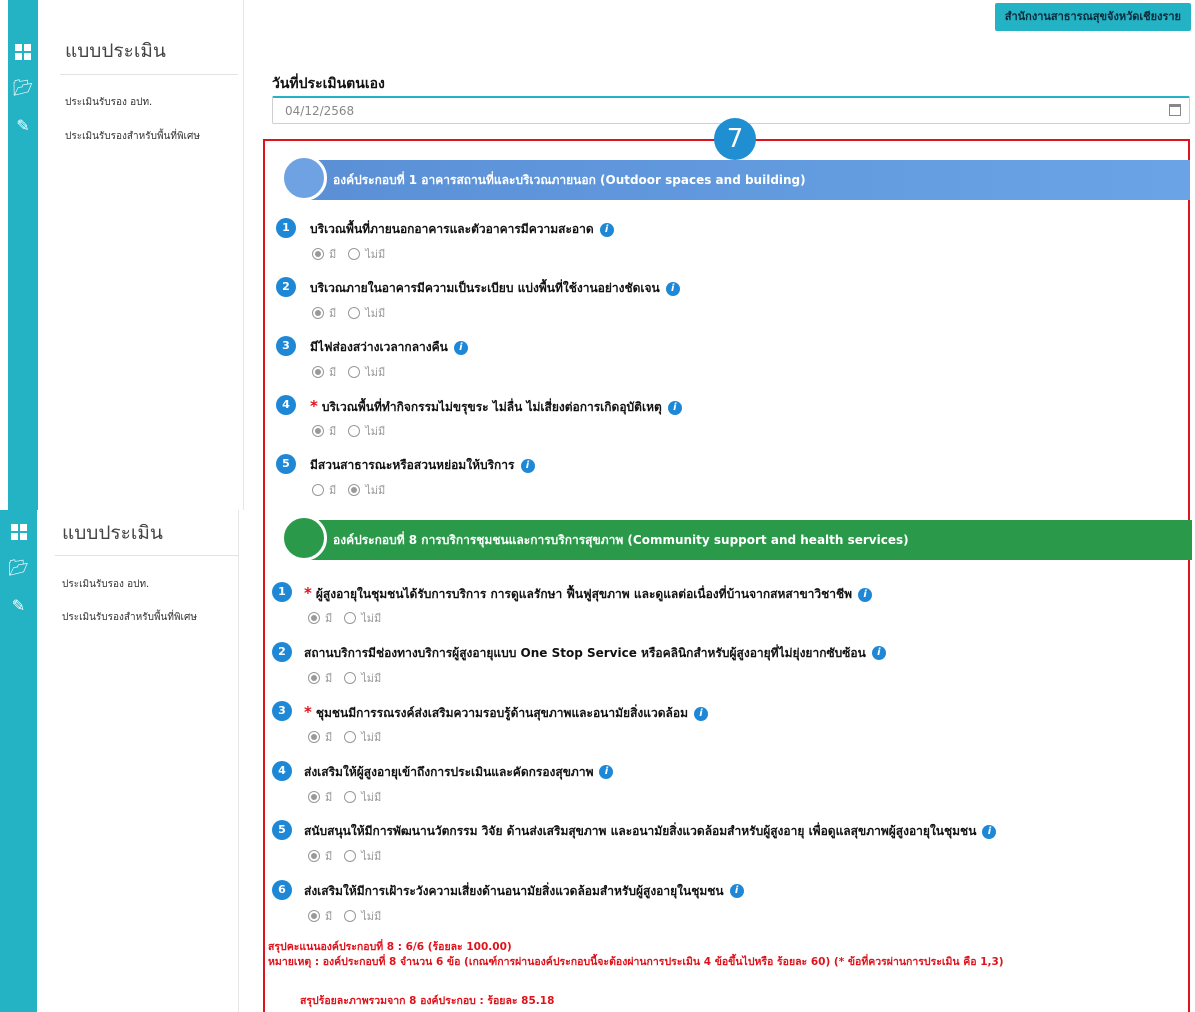  Describe the element at coordinates (282, 889) in the screenshot. I see `question-number: 6` at that location.